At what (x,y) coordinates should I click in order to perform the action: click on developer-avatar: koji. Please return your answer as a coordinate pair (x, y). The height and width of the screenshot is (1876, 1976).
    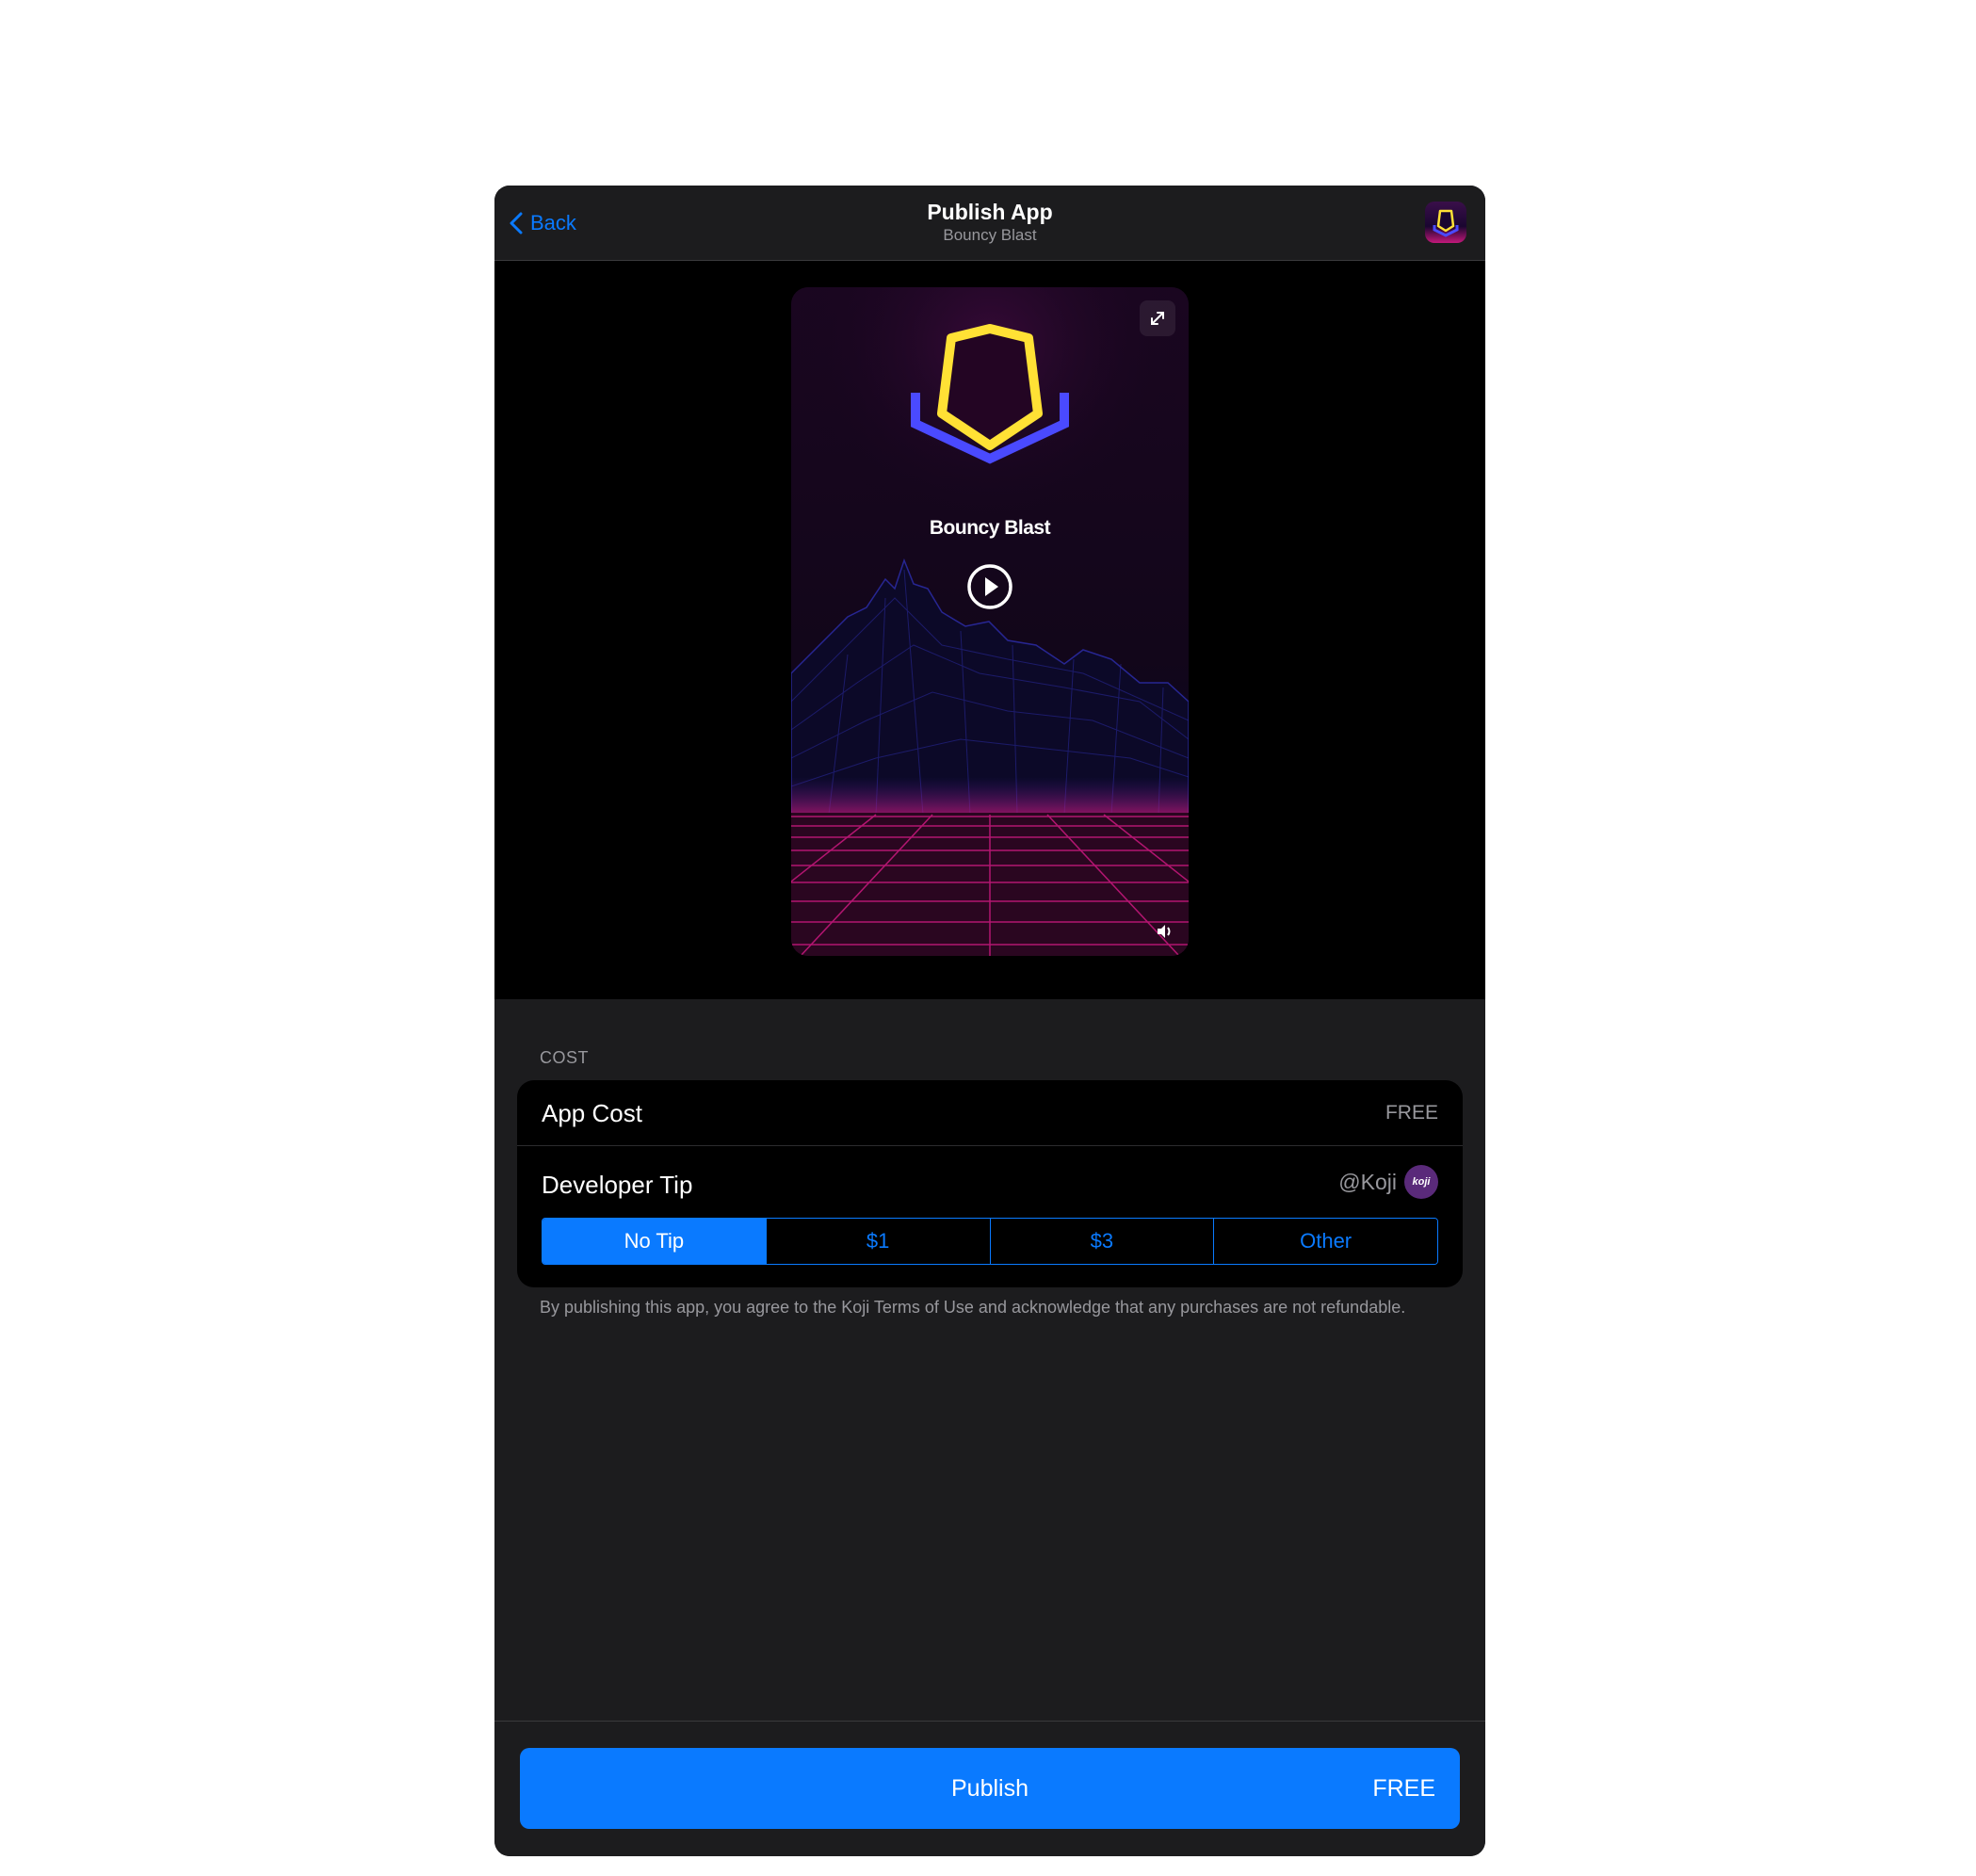
    Looking at the image, I should click on (1421, 1182).